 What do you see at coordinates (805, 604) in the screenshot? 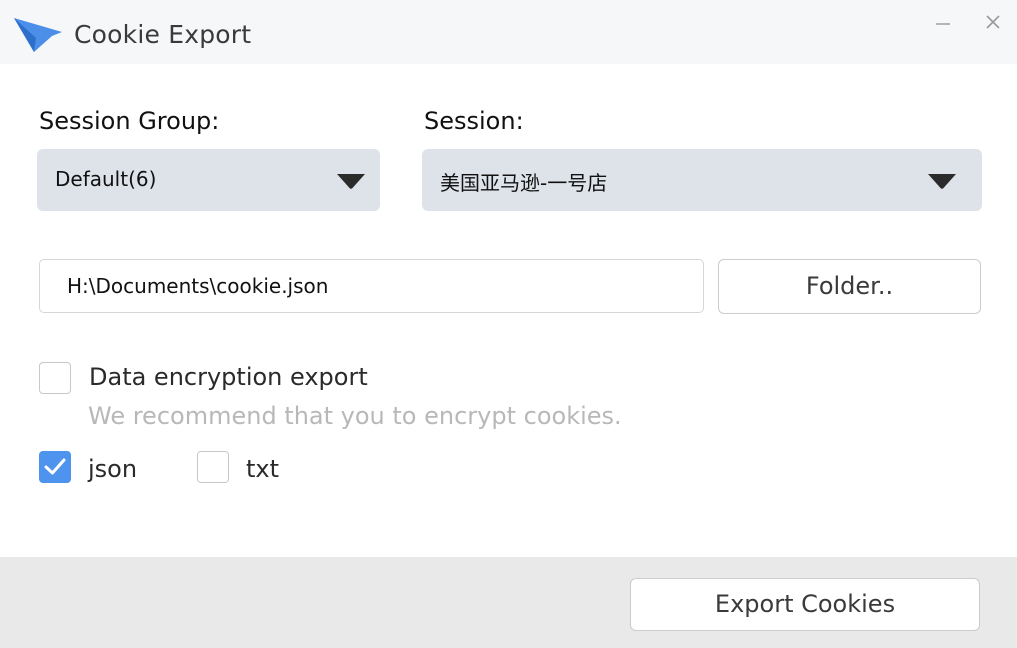
I see `export-cookies-button: Export Cookies` at bounding box center [805, 604].